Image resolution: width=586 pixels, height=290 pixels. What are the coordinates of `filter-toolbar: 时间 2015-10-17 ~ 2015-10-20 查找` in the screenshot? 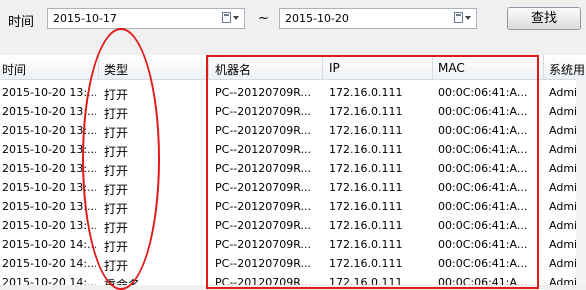 It's located at (293, 21).